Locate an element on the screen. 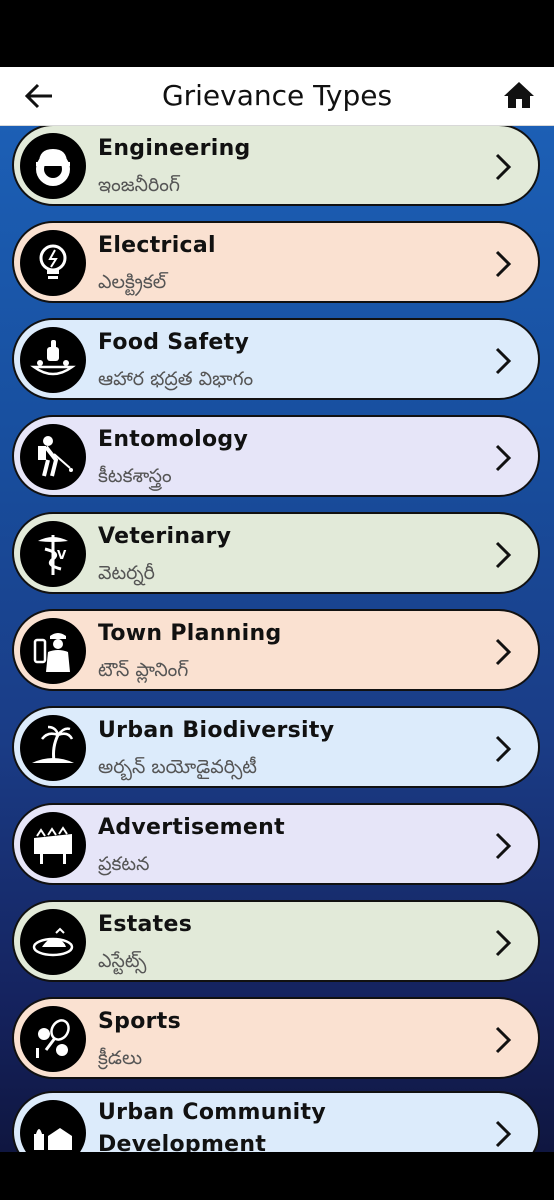 The image size is (554, 1200). grievance-item-estates: Estates ఎస్టేట్స్ is located at coordinates (276, 941).